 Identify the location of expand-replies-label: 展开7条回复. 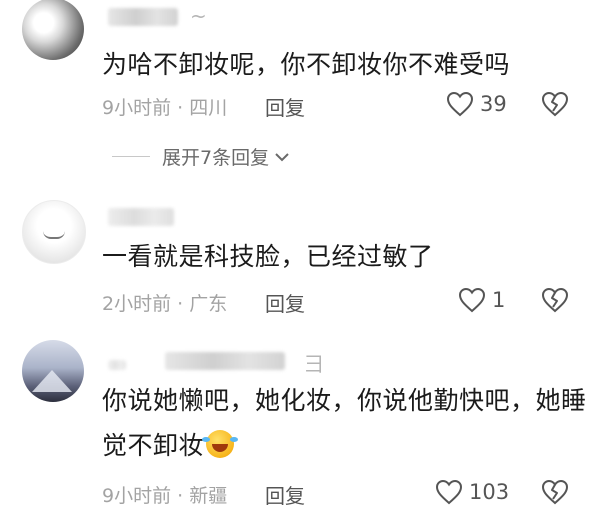
(216, 158).